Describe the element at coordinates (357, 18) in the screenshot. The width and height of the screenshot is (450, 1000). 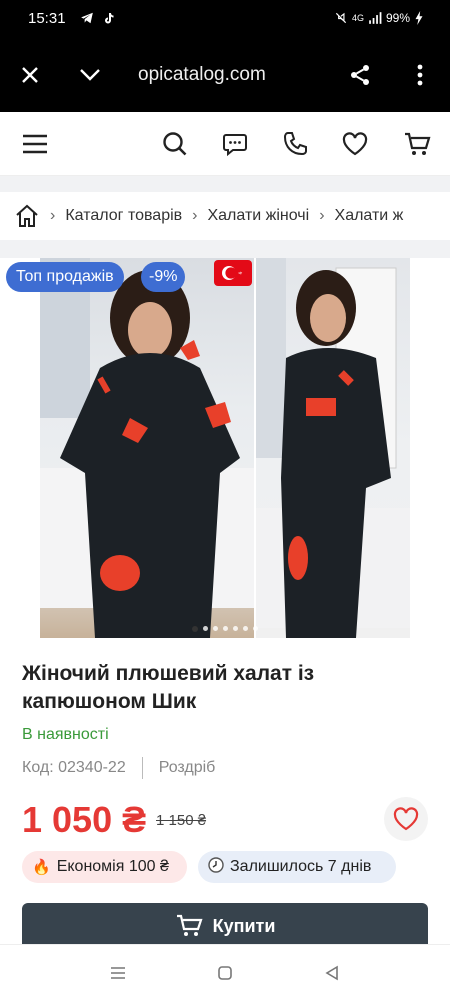
I see `network-label: 4G` at that location.